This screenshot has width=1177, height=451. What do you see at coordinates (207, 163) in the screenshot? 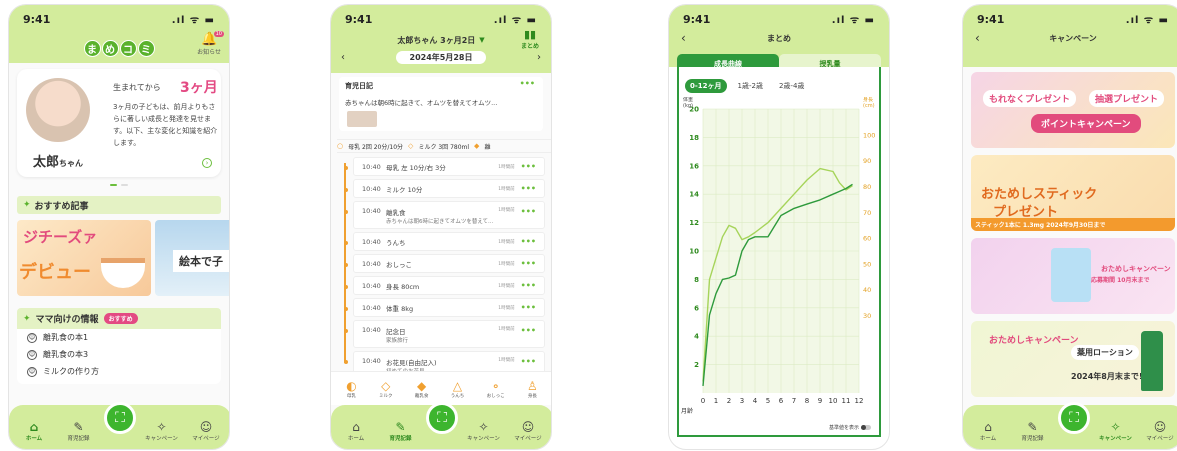
I see `chevron-right-icon: ›` at bounding box center [207, 163].